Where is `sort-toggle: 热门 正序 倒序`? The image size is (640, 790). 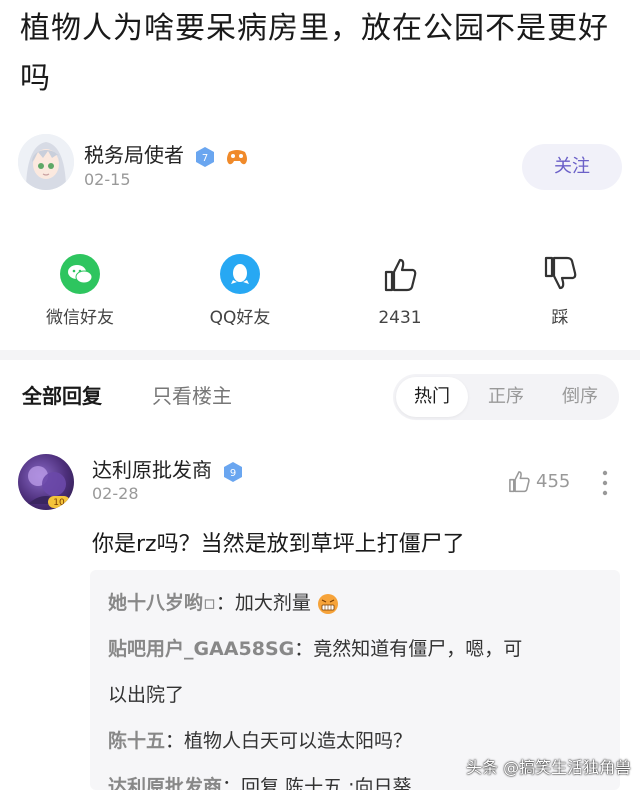 sort-toggle: 热门 正序 倒序 is located at coordinates (506, 397).